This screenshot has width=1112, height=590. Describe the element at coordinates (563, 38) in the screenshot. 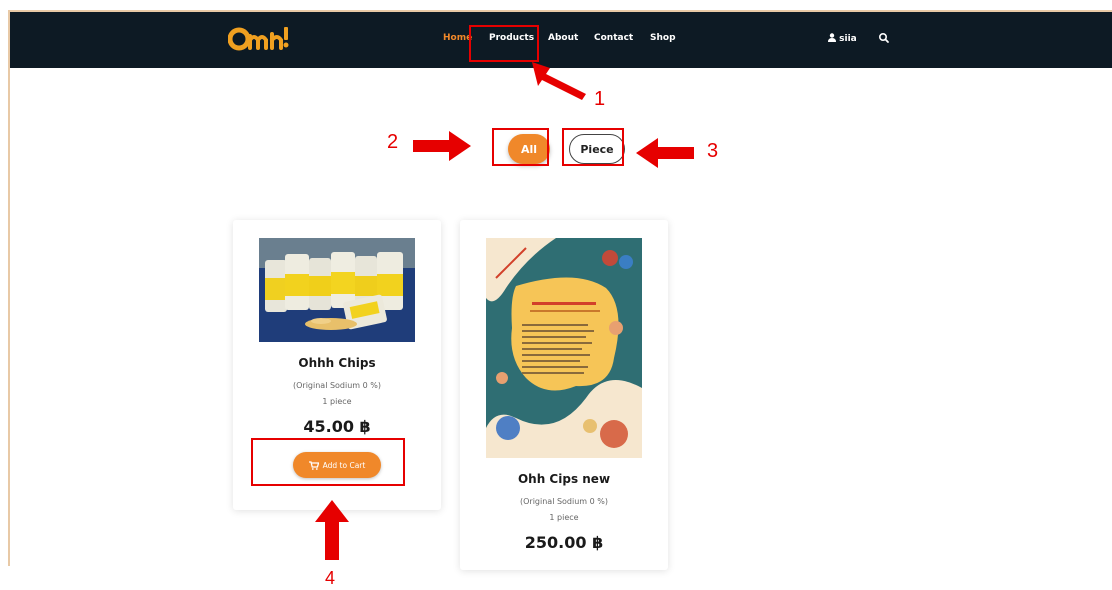

I see `nav-about: About` at that location.